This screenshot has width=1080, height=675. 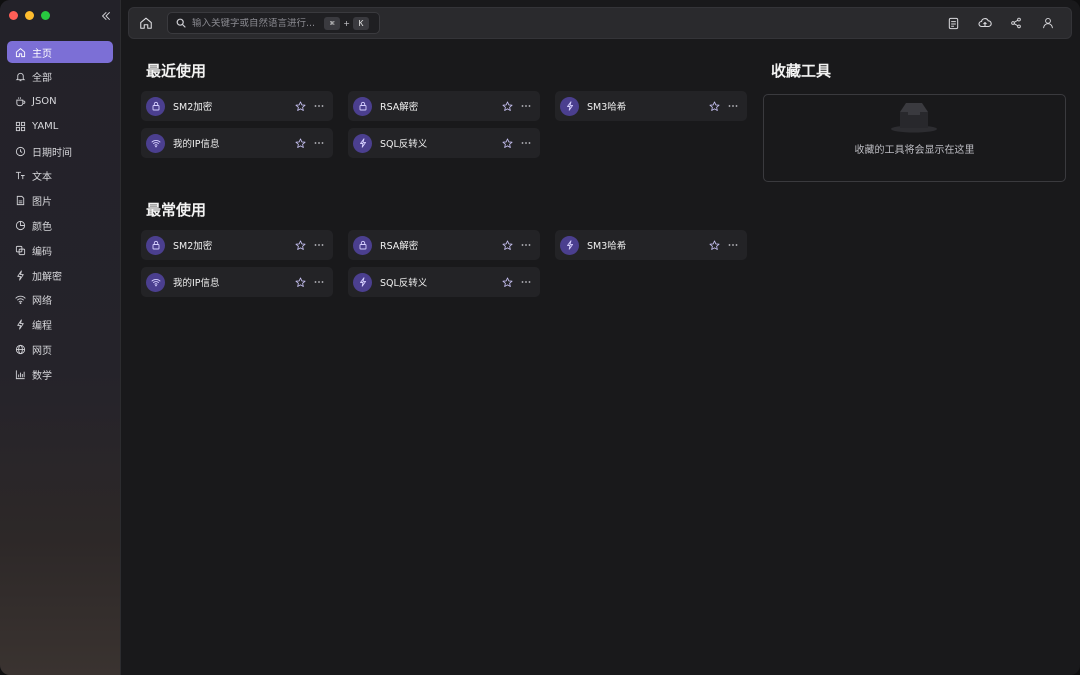 What do you see at coordinates (20, 126) in the screenshot?
I see `grid-icon` at bounding box center [20, 126].